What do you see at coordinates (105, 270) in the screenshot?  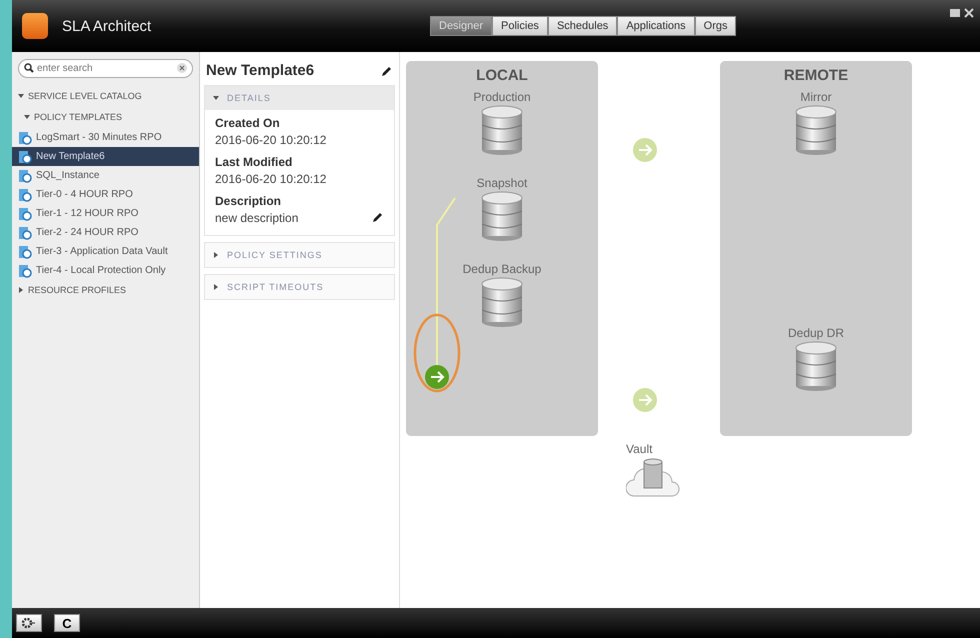 I see `policy-template-item: Tier-4 - Local Protection Only` at bounding box center [105, 270].